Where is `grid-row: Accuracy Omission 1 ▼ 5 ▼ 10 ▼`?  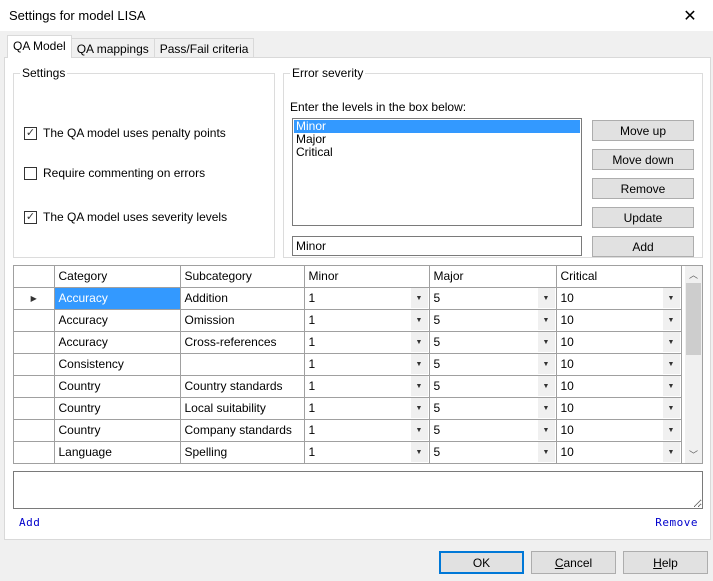
grid-row: Accuracy Omission 1 ▼ 5 ▼ 10 ▼ is located at coordinates (348, 320).